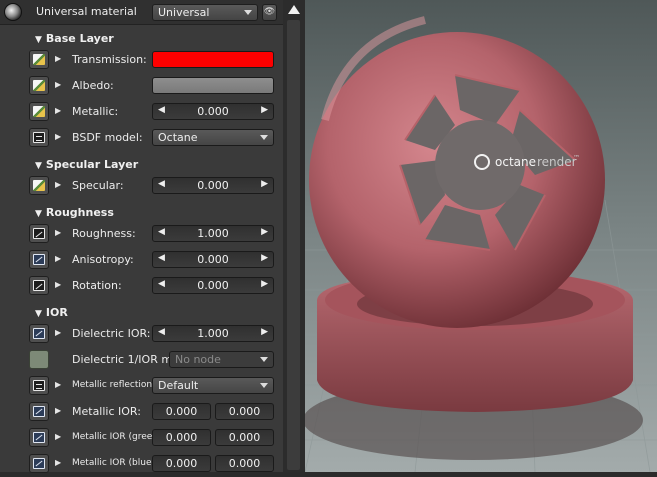  I want to click on rotation-label: Rotation:, so click(97, 285).